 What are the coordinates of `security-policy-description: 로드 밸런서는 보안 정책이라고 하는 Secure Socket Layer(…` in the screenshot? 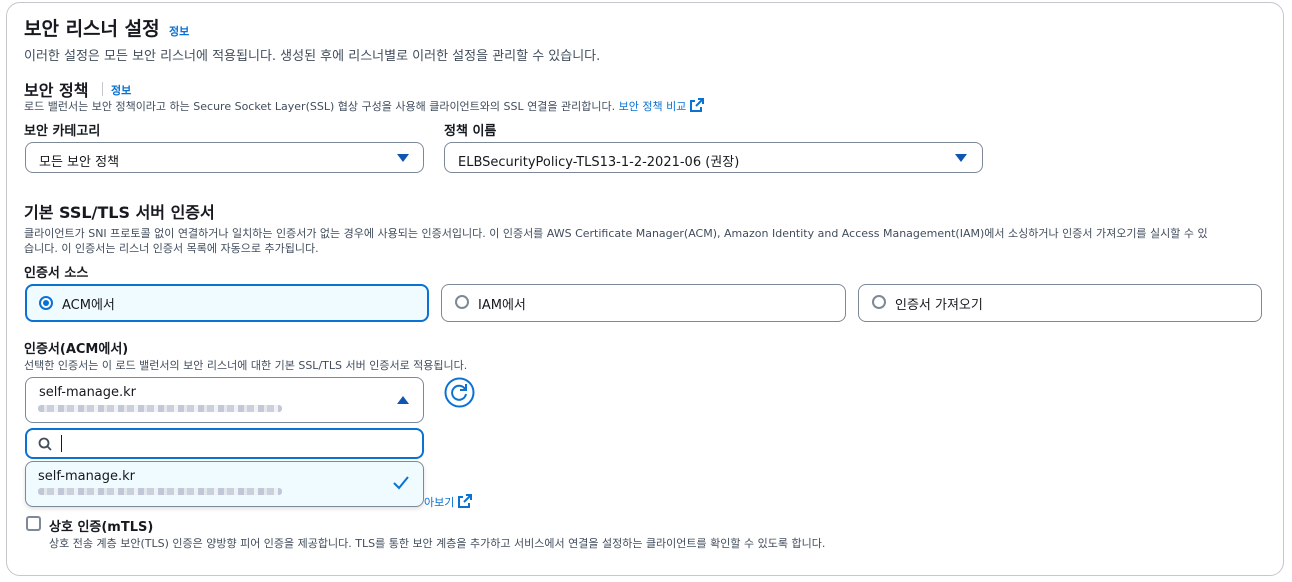 It's located at (364, 106).